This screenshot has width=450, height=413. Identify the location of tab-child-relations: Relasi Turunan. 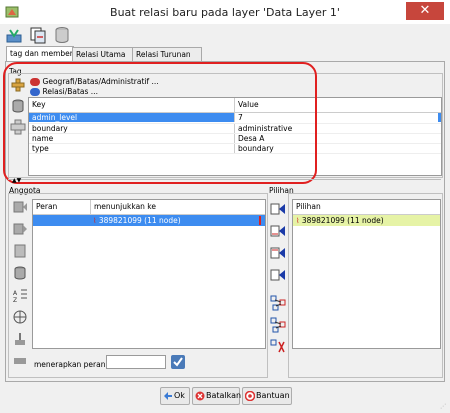
(167, 54).